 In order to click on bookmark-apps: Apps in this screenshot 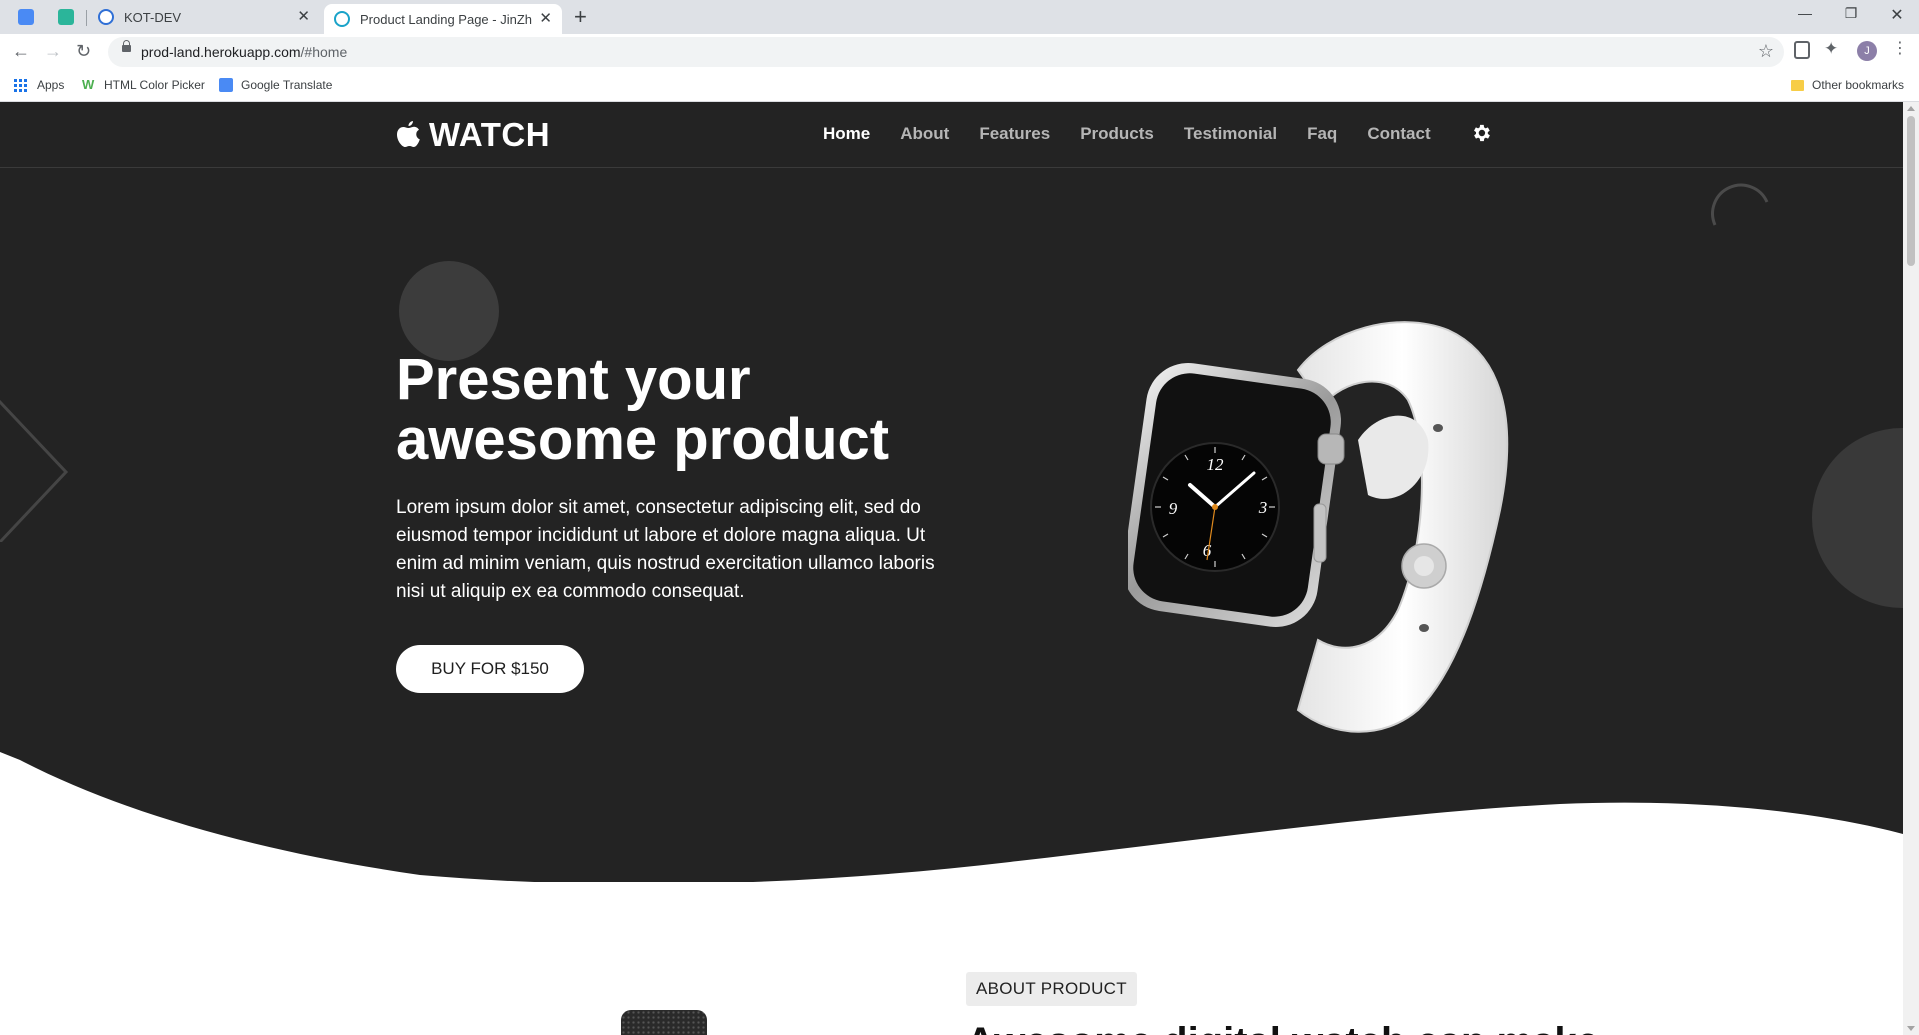, I will do `click(39, 85)`.